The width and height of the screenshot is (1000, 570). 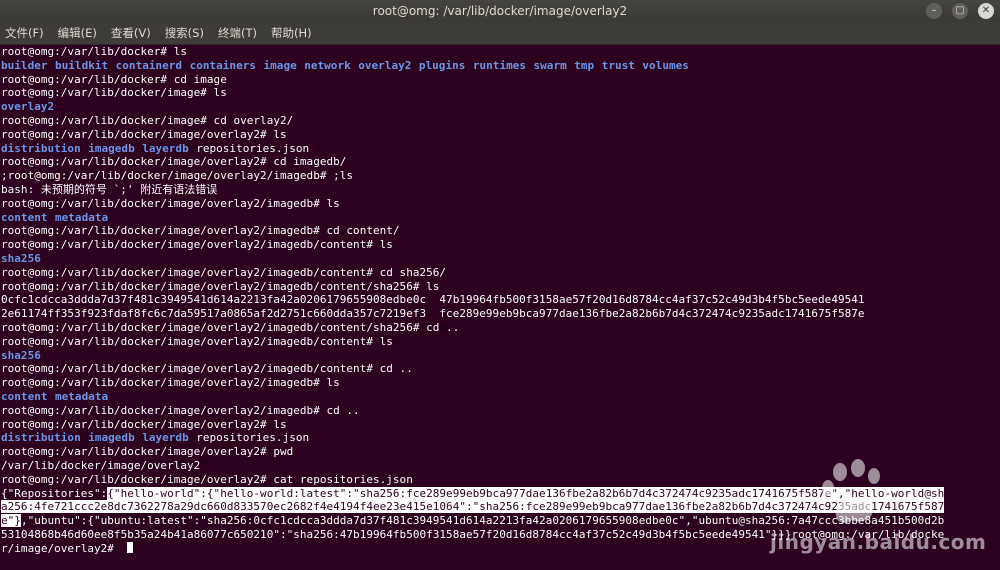 I want to click on close-icon: ✕, so click(x=986, y=10).